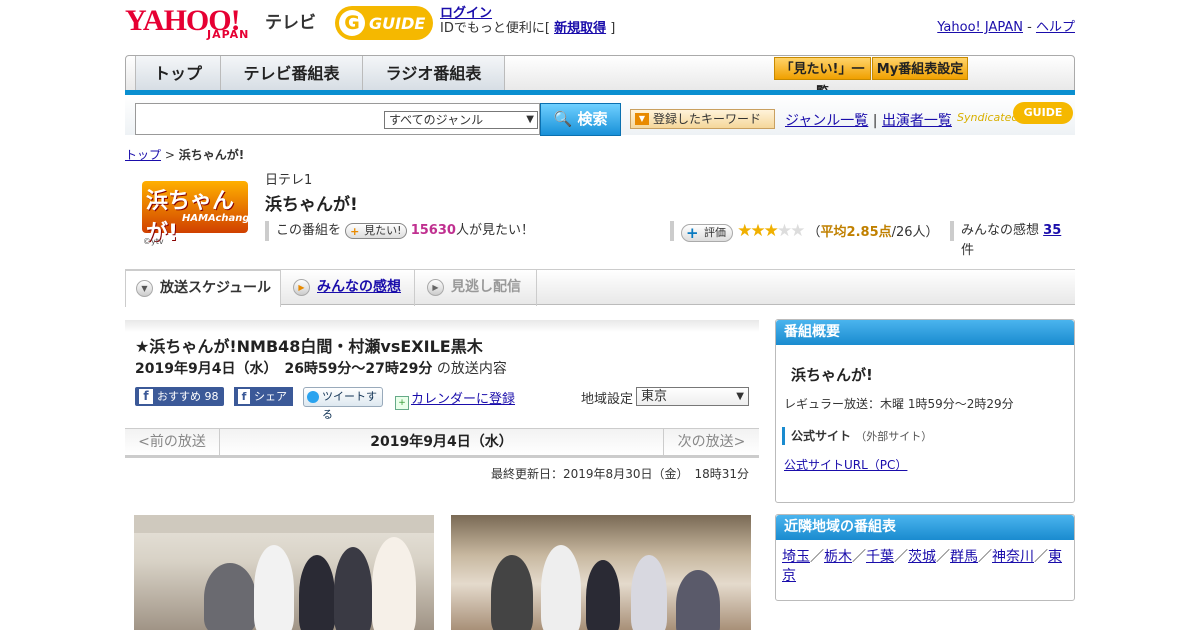 This screenshot has height=630, width=1200. What do you see at coordinates (477, 288) in the screenshot?
I see `tab-catchup: ▶ 見逃し配信` at bounding box center [477, 288].